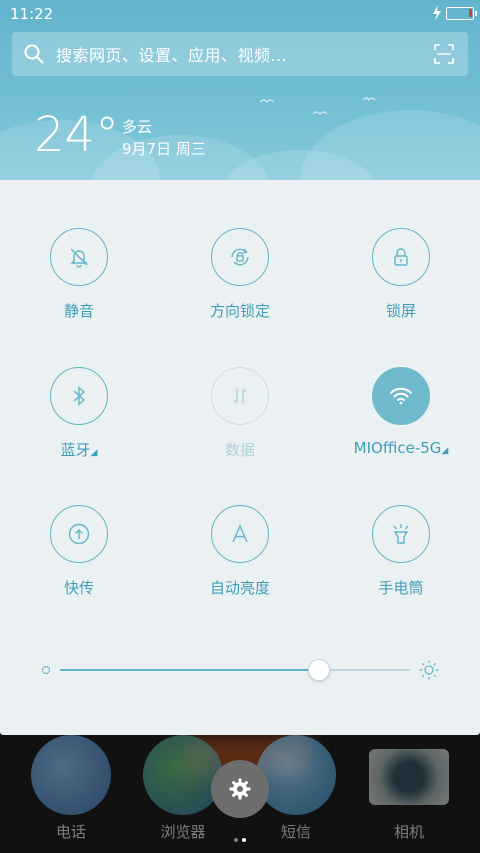 The image size is (480, 853). I want to click on status-time: 11:22, so click(32, 14).